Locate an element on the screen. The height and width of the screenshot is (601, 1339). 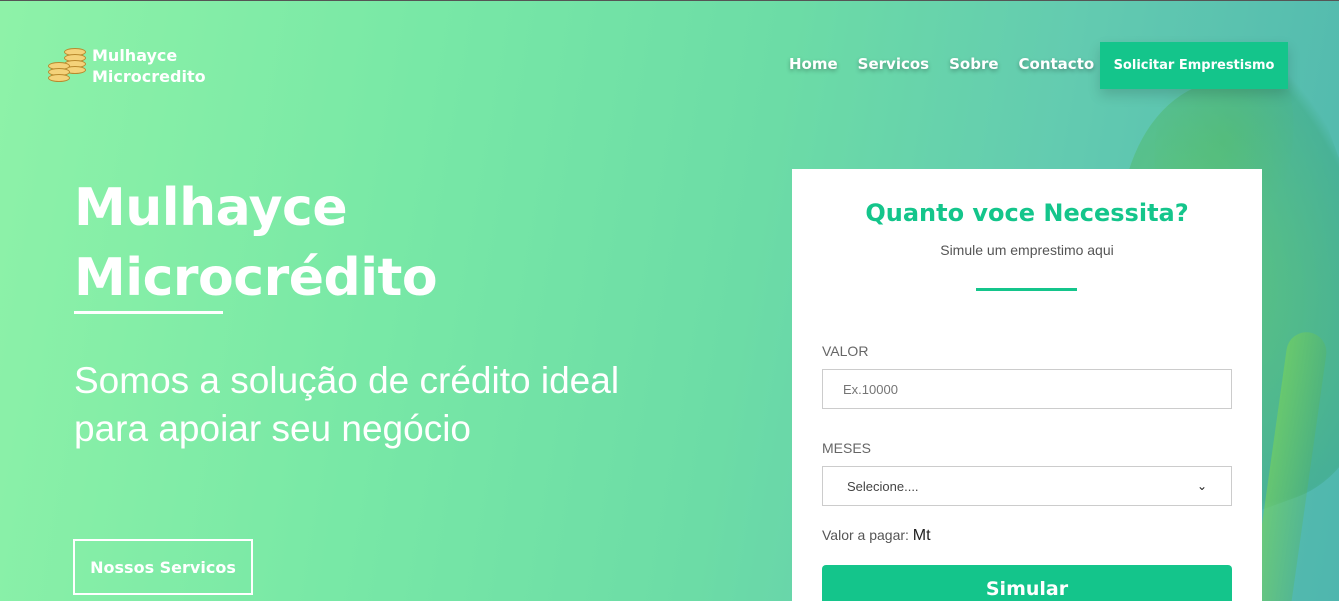
valor-a-pagar: Valor a pagar: Mt is located at coordinates (876, 536).